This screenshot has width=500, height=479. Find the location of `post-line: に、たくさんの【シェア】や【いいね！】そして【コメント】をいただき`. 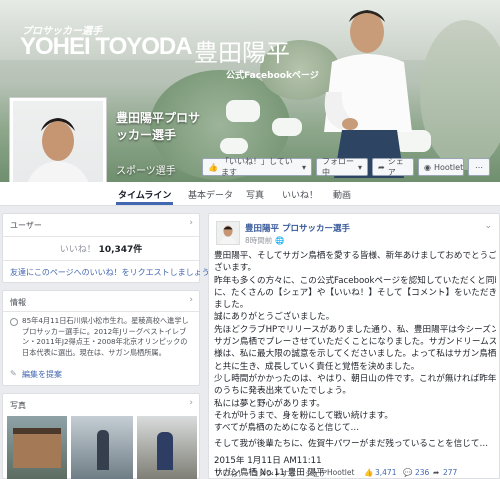

post-line: に、たくさんの【シェア】や【いいね！】そして【コメント】をいただき is located at coordinates (355, 292).